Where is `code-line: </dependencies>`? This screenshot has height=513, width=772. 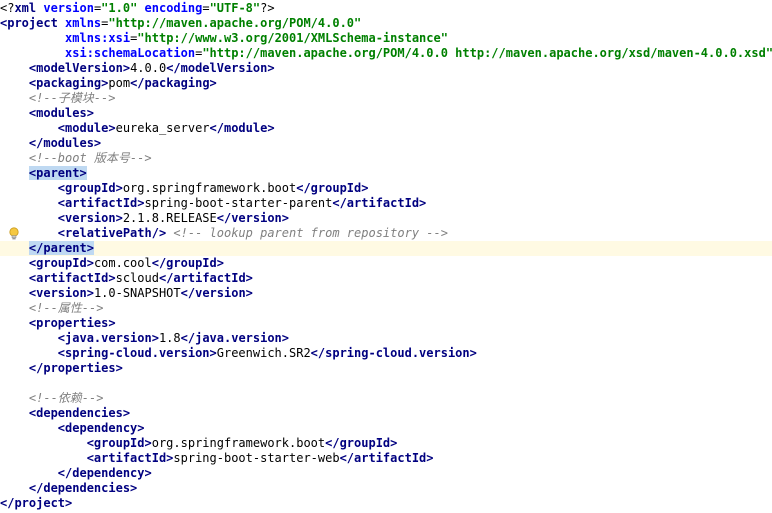
code-line: </dependencies> is located at coordinates (386, 488).